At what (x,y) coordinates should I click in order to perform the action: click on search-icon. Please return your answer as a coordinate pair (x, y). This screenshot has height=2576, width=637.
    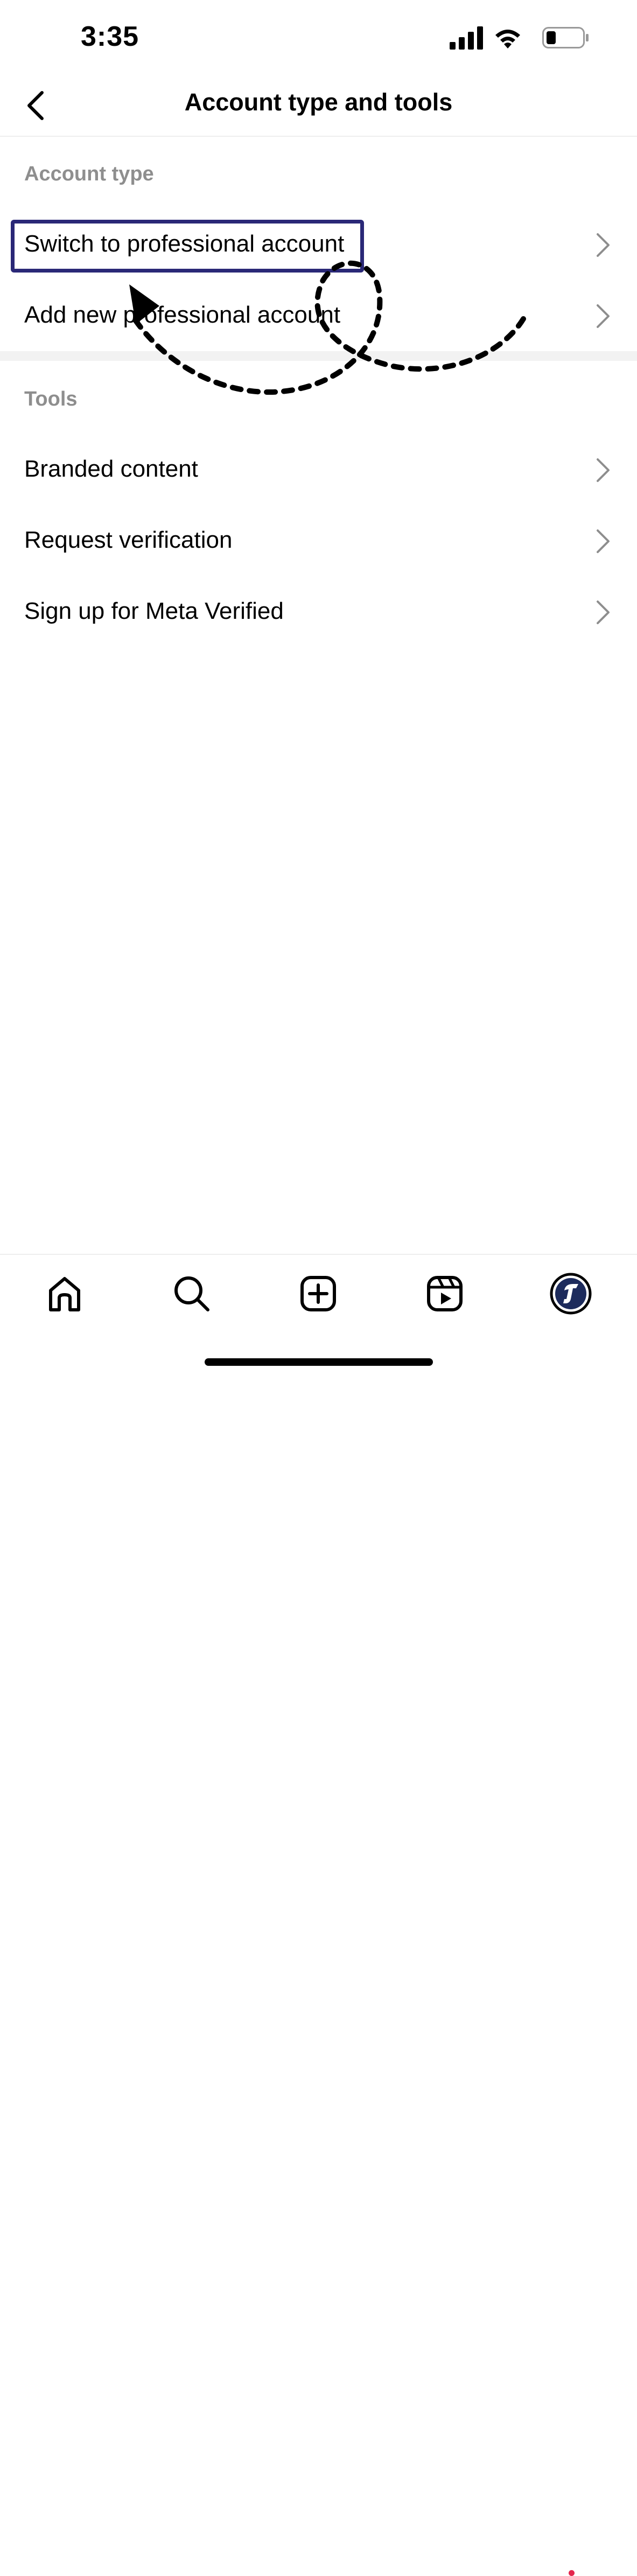
    Looking at the image, I should click on (191, 1293).